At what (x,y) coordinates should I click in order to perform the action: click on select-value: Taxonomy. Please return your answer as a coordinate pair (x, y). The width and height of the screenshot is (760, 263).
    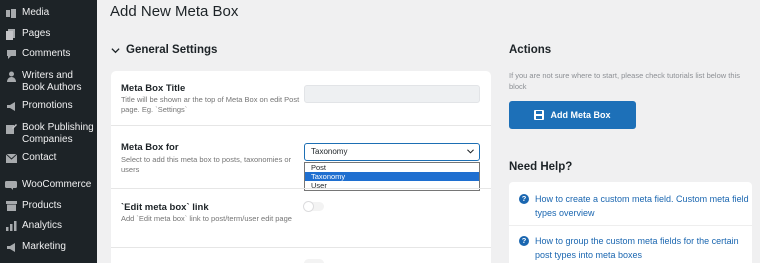
    Looking at the image, I should click on (329, 151).